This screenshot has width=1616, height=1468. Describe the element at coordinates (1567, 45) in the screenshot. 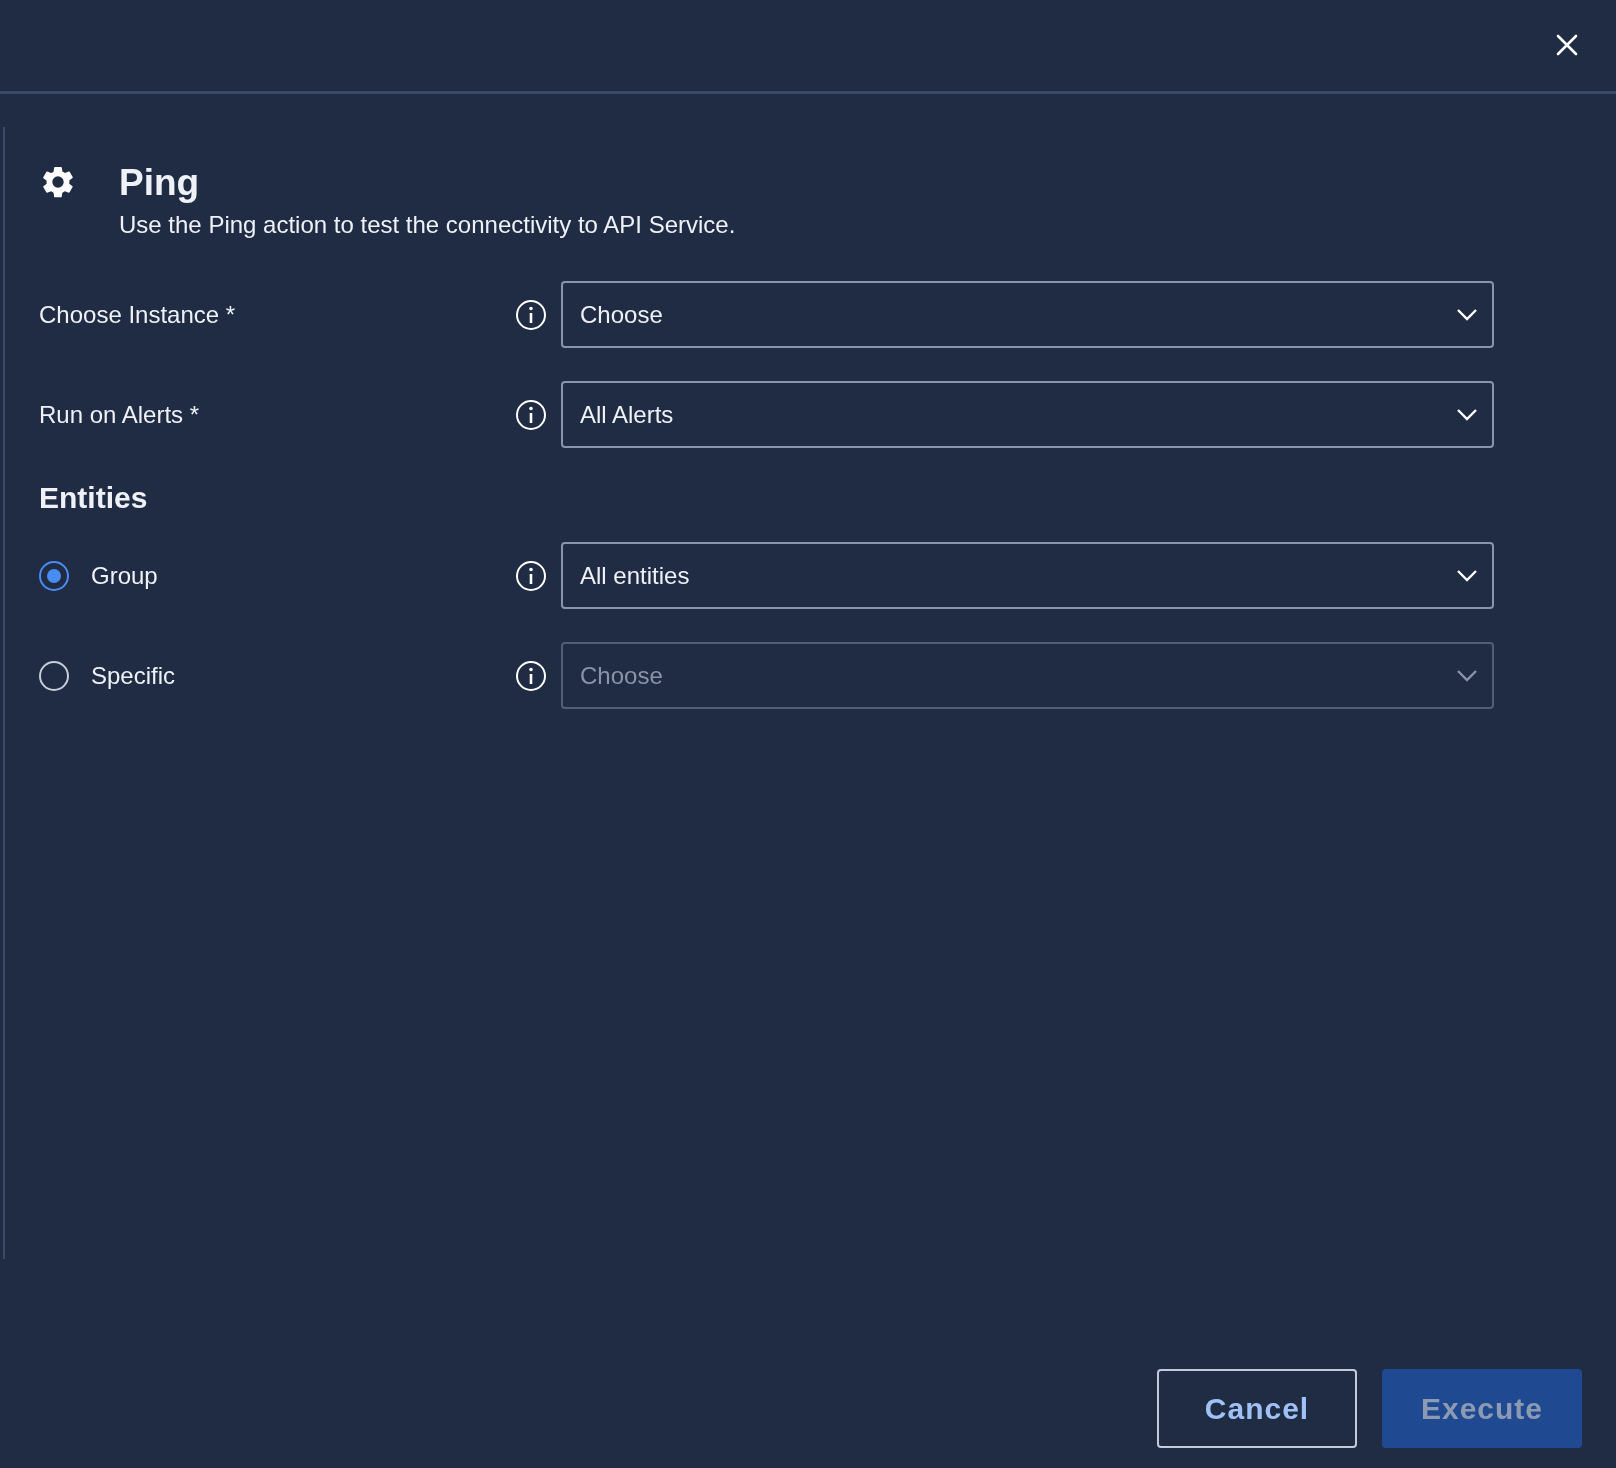

I see `close-icon` at that location.